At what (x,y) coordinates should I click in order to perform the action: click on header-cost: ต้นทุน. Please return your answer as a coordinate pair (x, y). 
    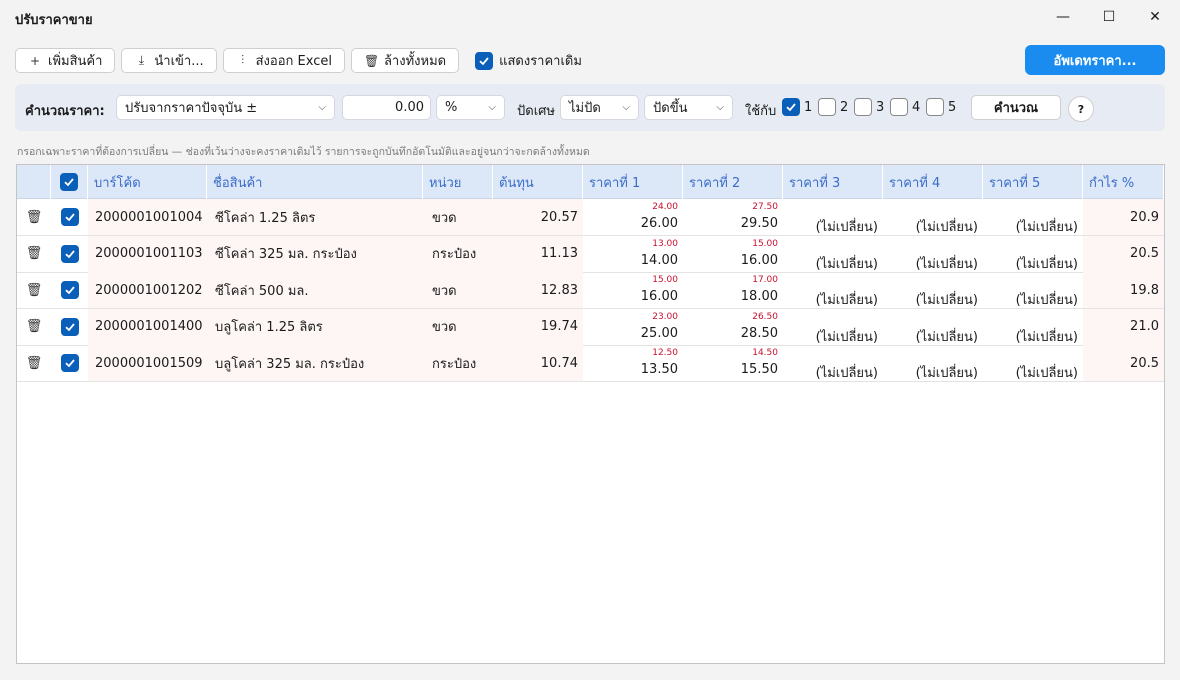
    Looking at the image, I should click on (538, 182).